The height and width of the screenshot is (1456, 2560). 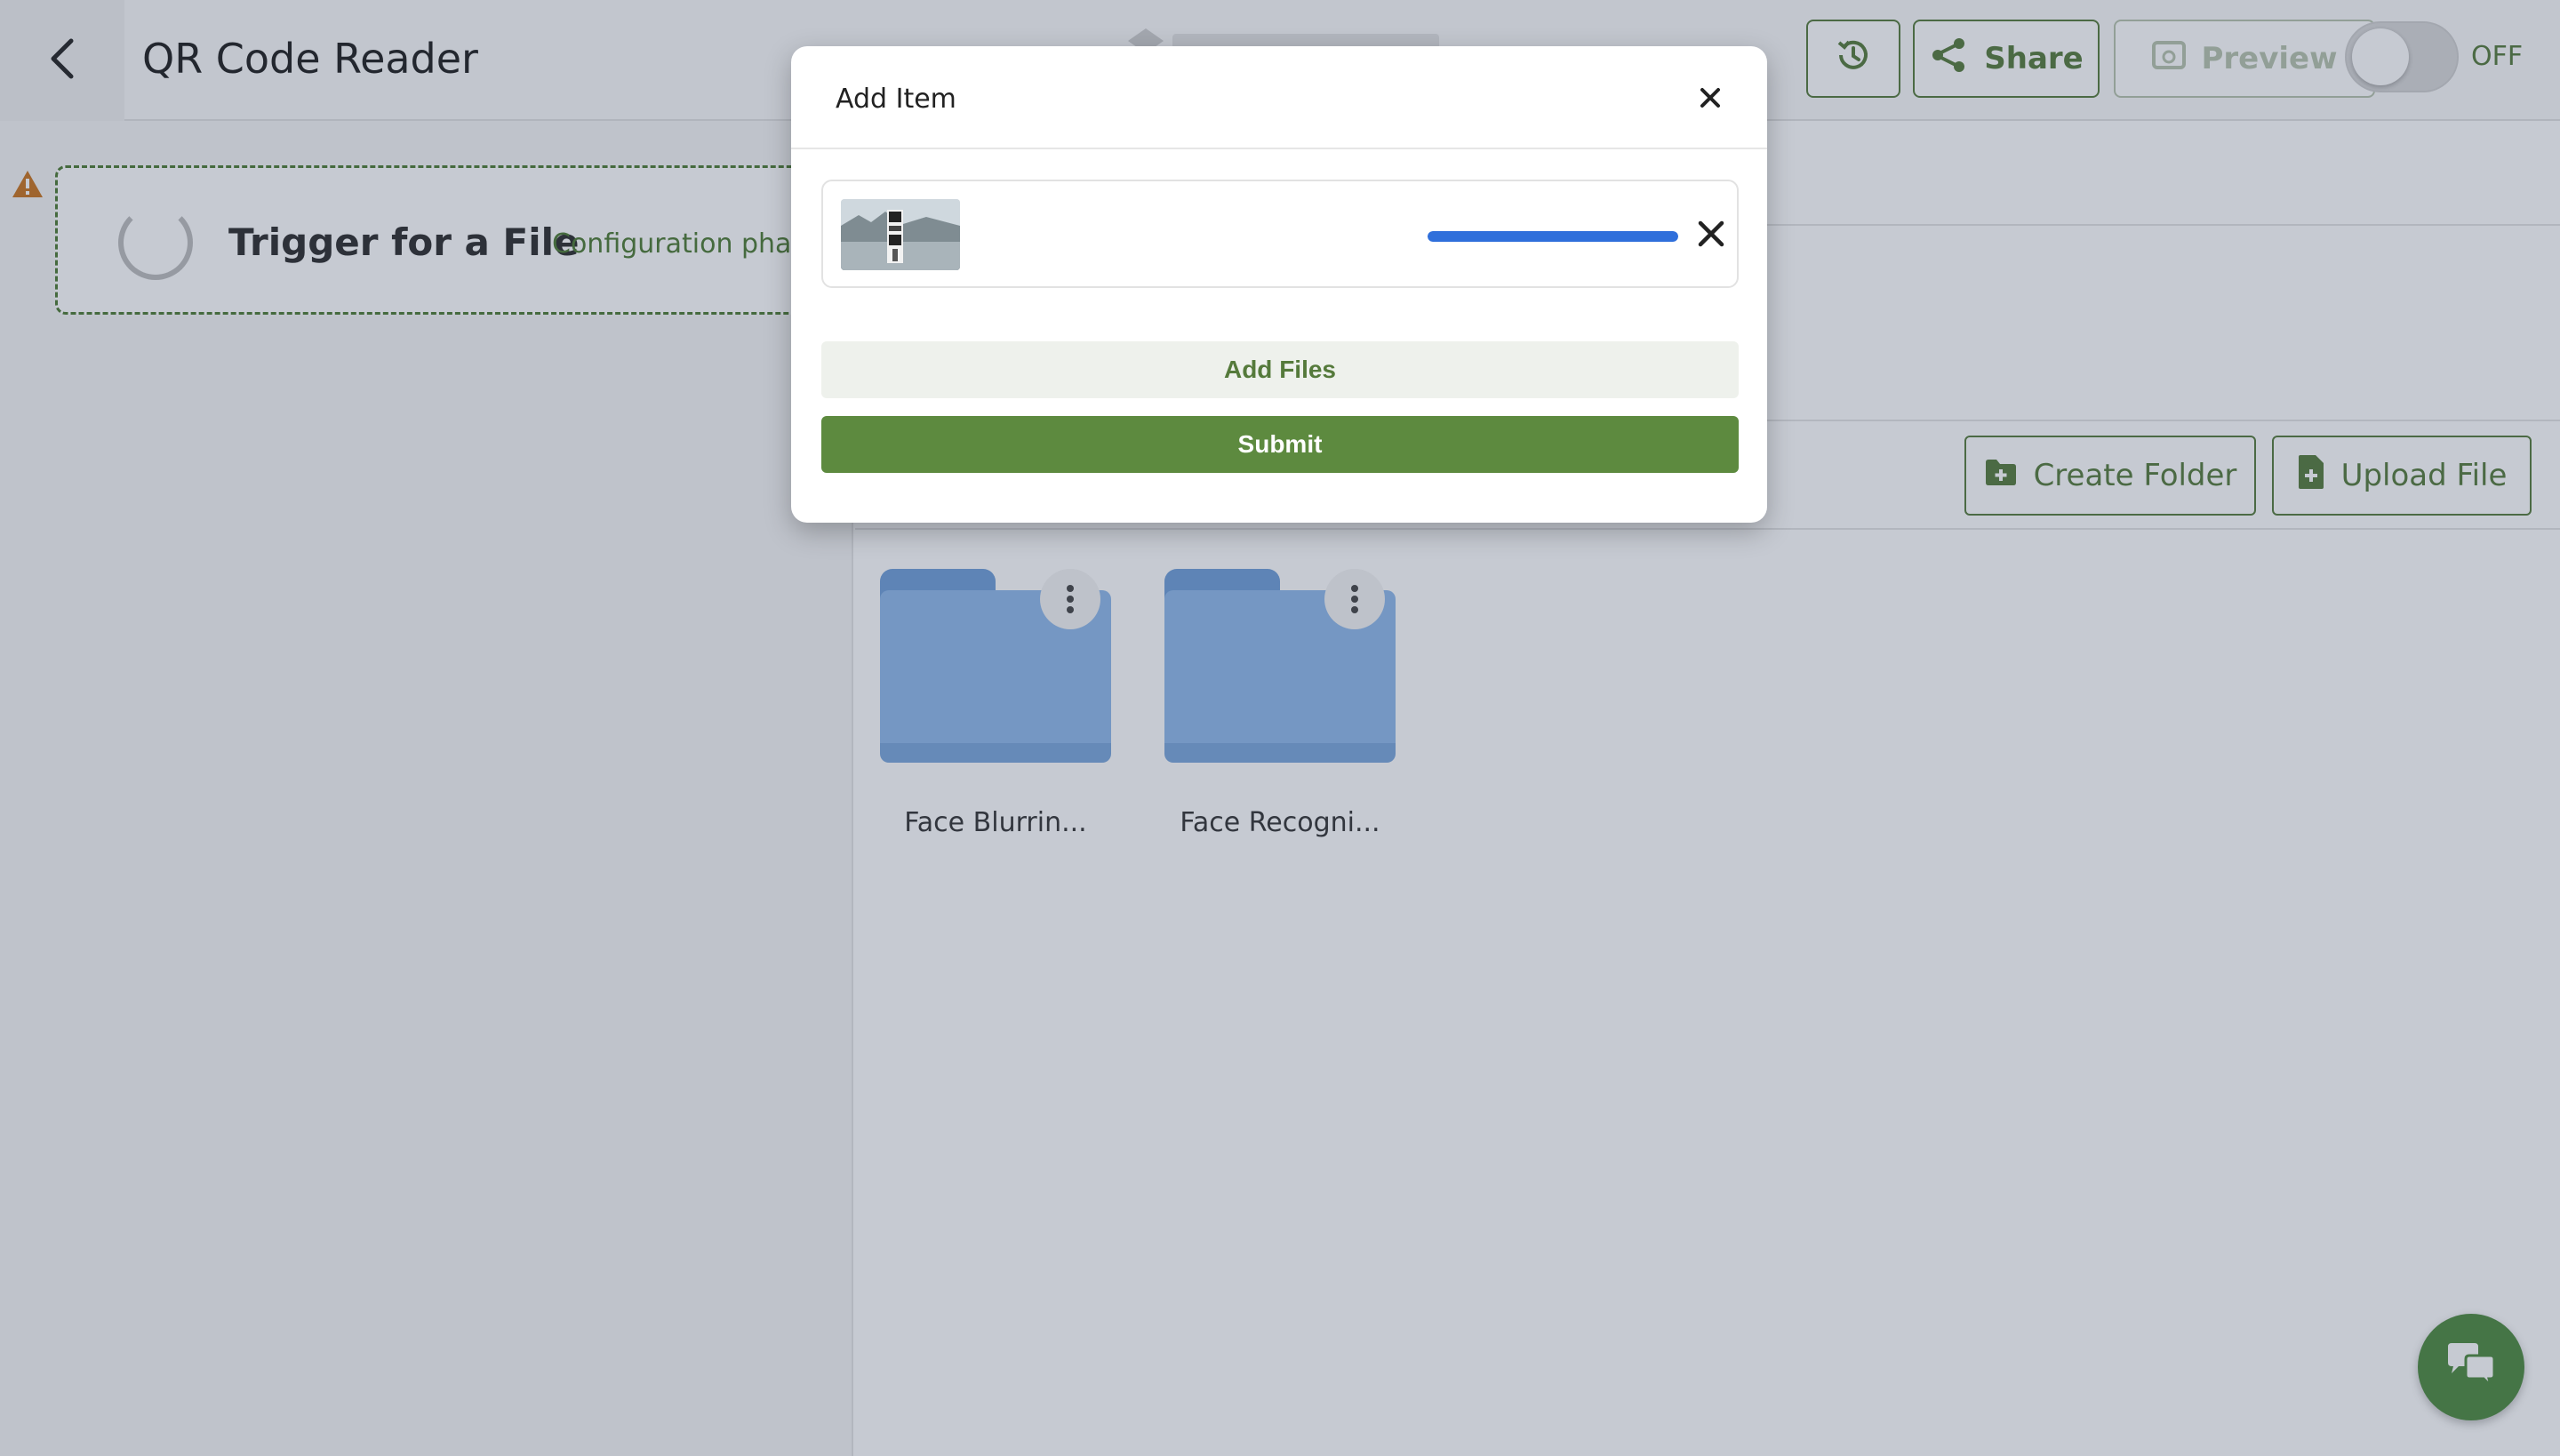 I want to click on upload-progress-bar, so click(x=1553, y=236).